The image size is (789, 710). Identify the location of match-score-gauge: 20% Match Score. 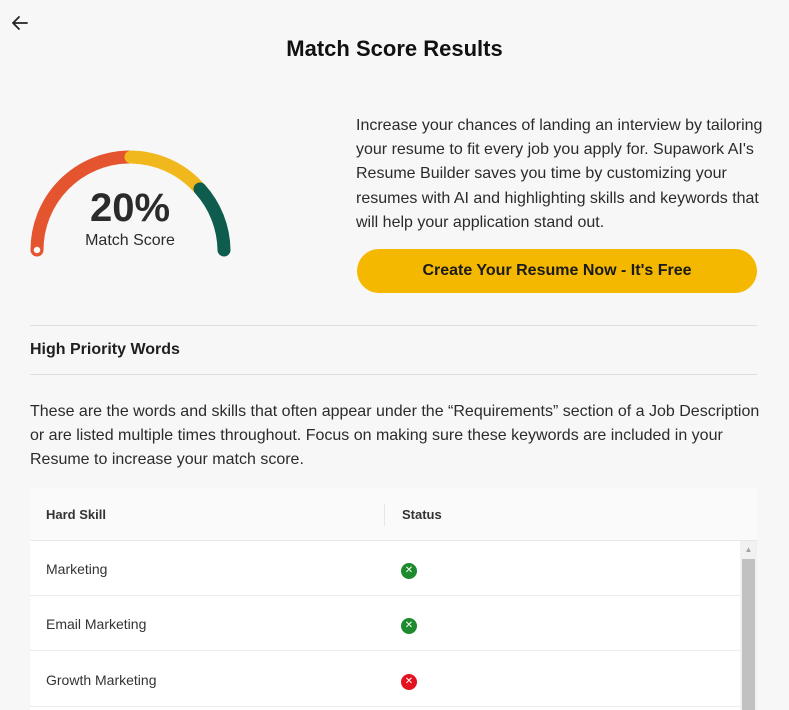
(133, 200).